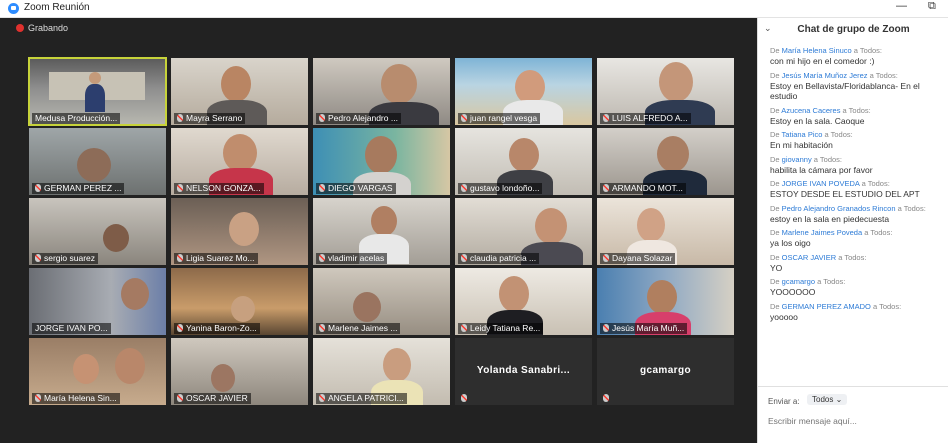 The height and width of the screenshot is (444, 948). I want to click on participant-name: vladimir acelas, so click(352, 258).